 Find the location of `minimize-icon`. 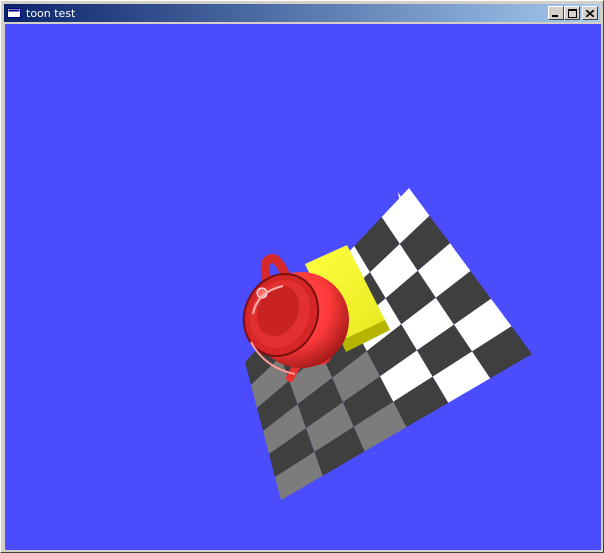

minimize-icon is located at coordinates (555, 15).